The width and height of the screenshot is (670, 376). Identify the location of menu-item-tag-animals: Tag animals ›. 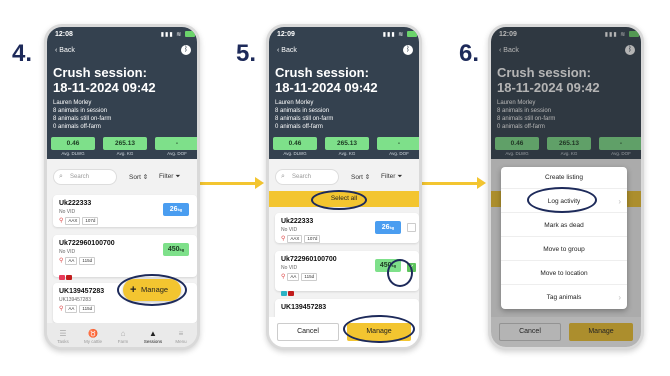
(564, 298).